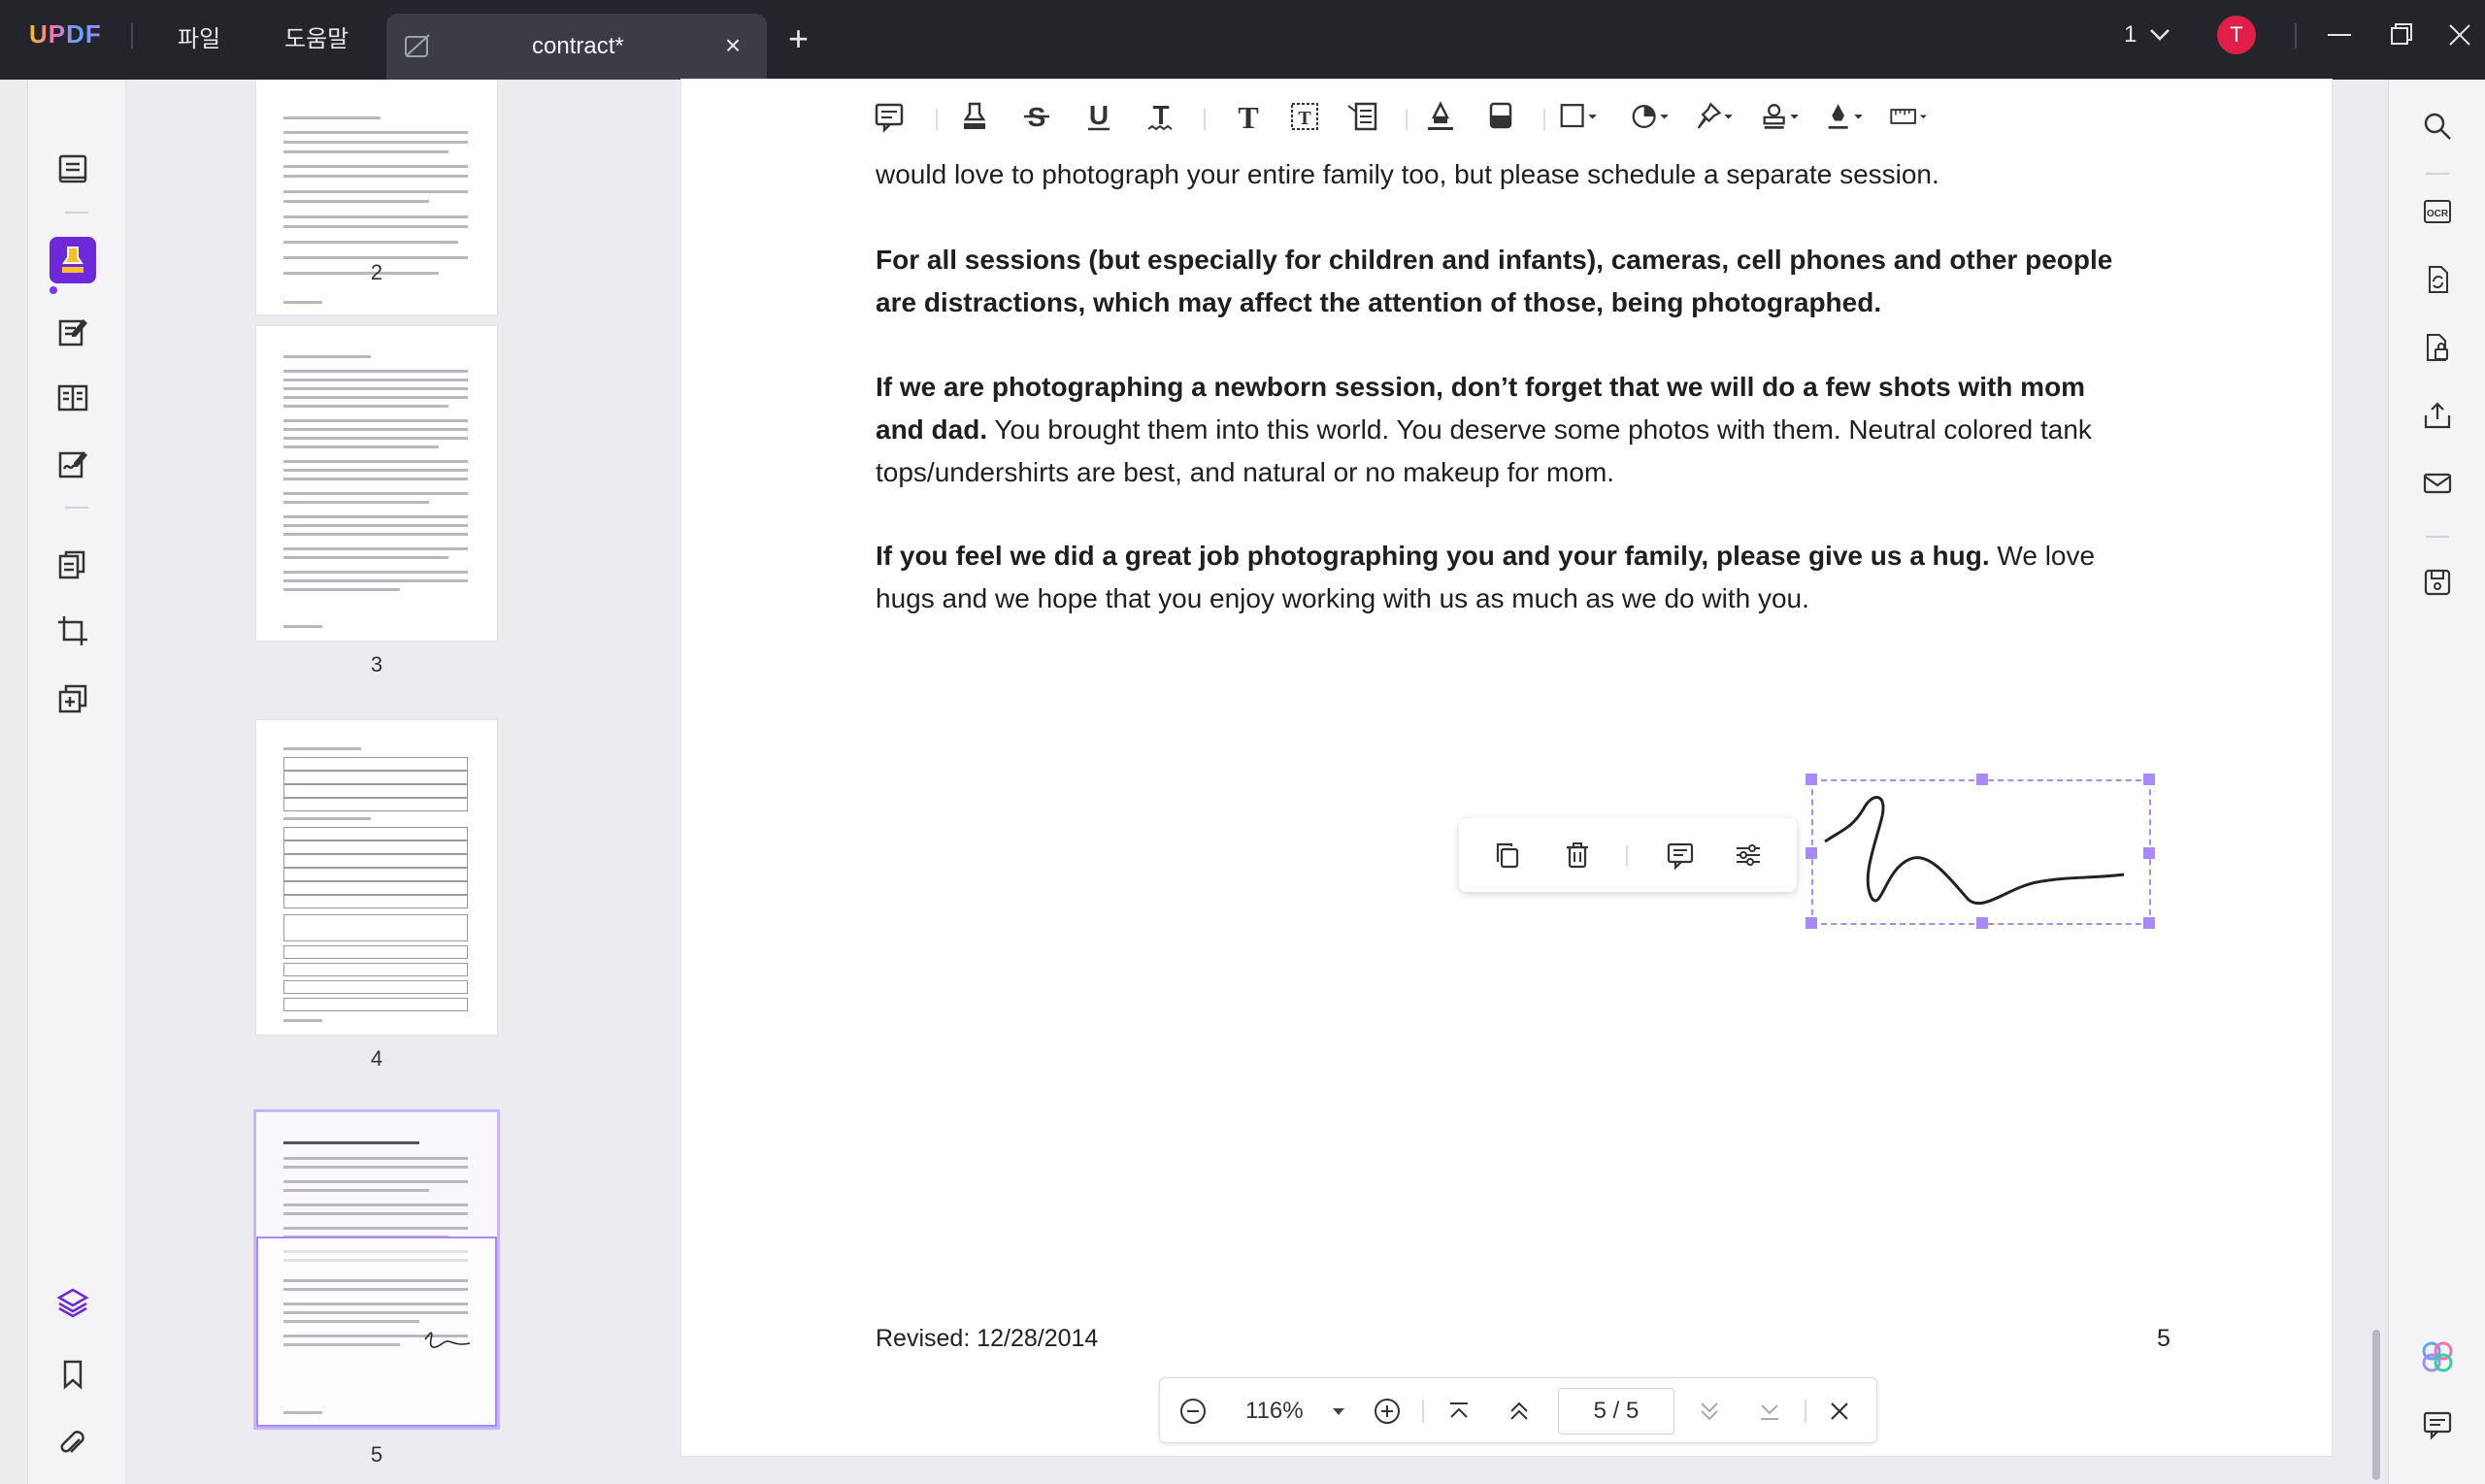 The width and height of the screenshot is (2485, 1484). Describe the element at coordinates (1507, 855) in the screenshot. I see `copy-icon` at that location.